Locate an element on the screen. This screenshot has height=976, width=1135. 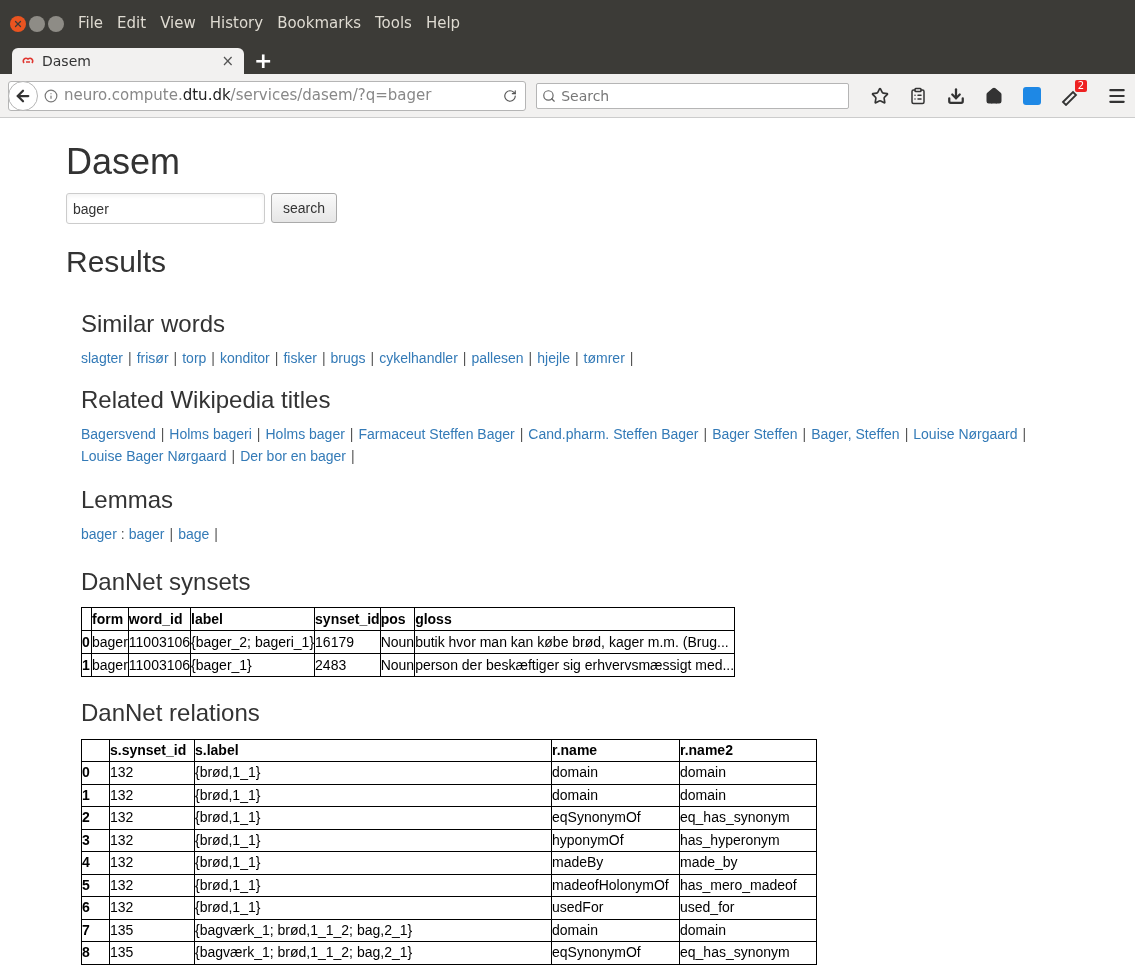
tab-close-icon: × is located at coordinates (227, 61).